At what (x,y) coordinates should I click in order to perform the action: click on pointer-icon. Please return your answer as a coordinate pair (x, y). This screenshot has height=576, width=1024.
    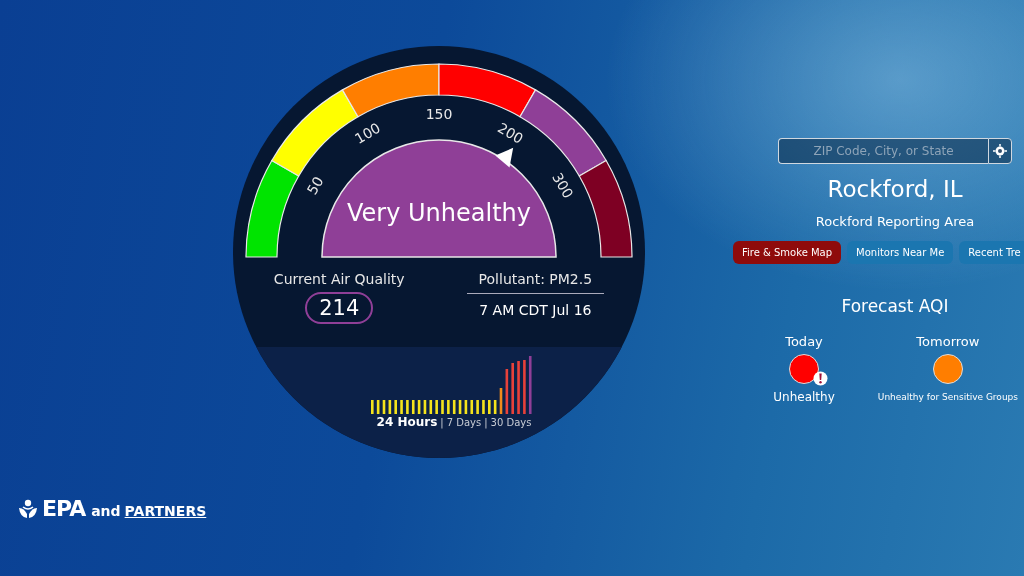
    Looking at the image, I should click on (504, 157).